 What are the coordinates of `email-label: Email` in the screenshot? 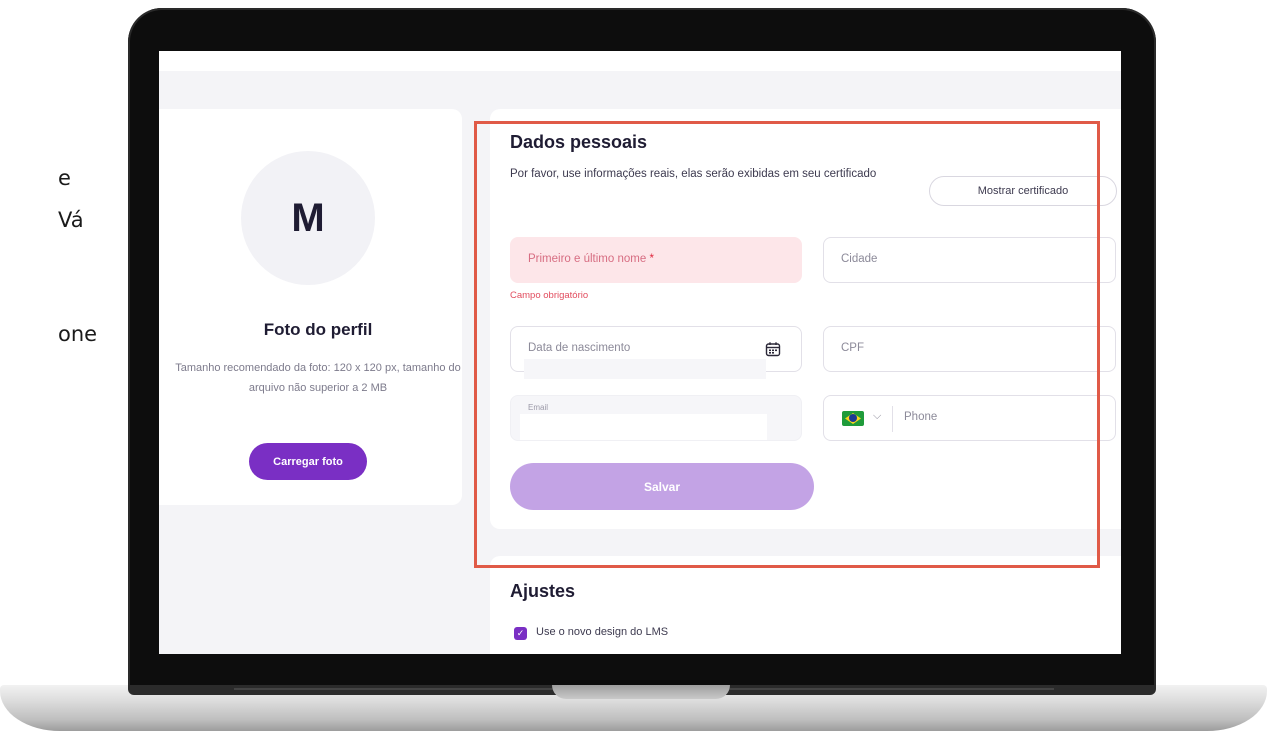 It's located at (538, 407).